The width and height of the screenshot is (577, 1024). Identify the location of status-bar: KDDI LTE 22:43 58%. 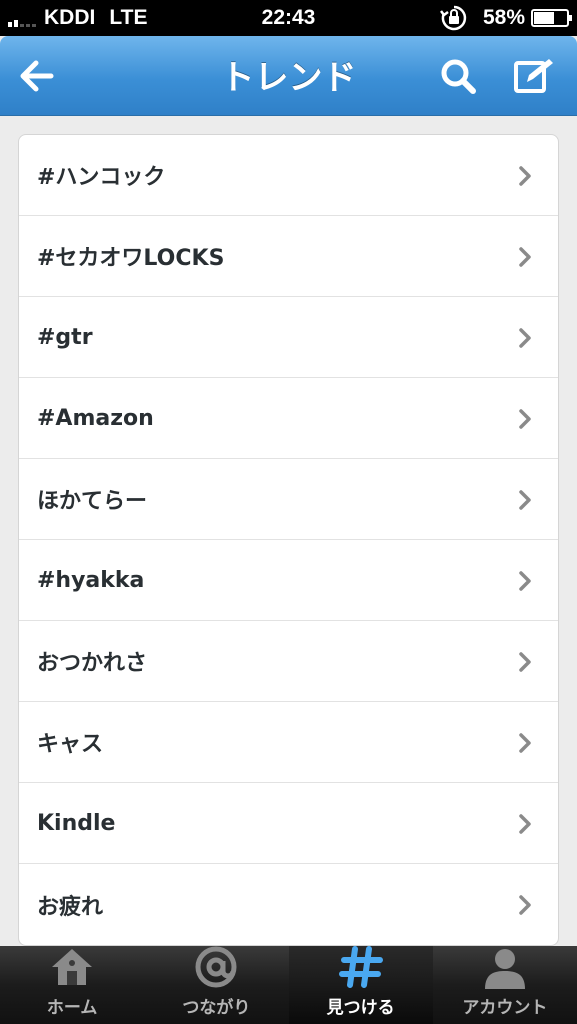
(288, 18).